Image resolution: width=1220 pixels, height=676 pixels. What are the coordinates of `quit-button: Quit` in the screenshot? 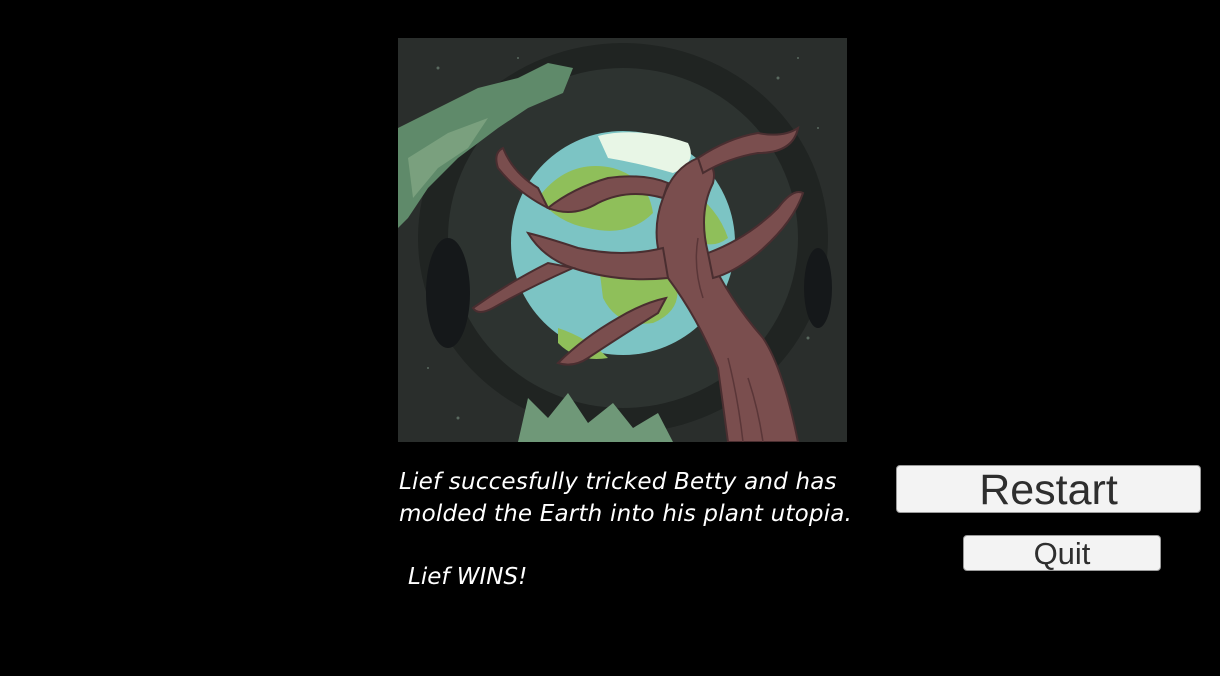 It's located at (1062, 553).